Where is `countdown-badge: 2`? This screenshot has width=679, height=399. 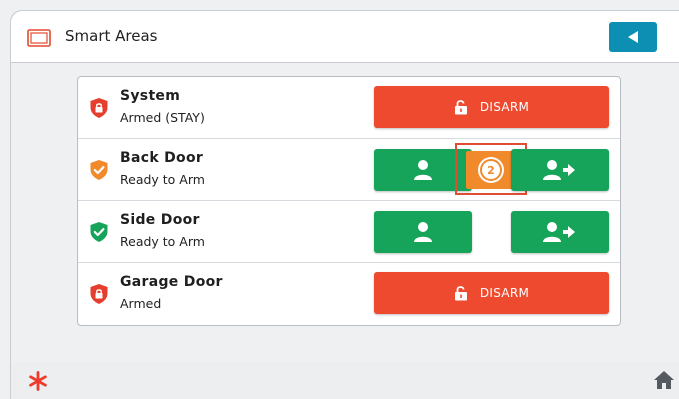 countdown-badge: 2 is located at coordinates (491, 170).